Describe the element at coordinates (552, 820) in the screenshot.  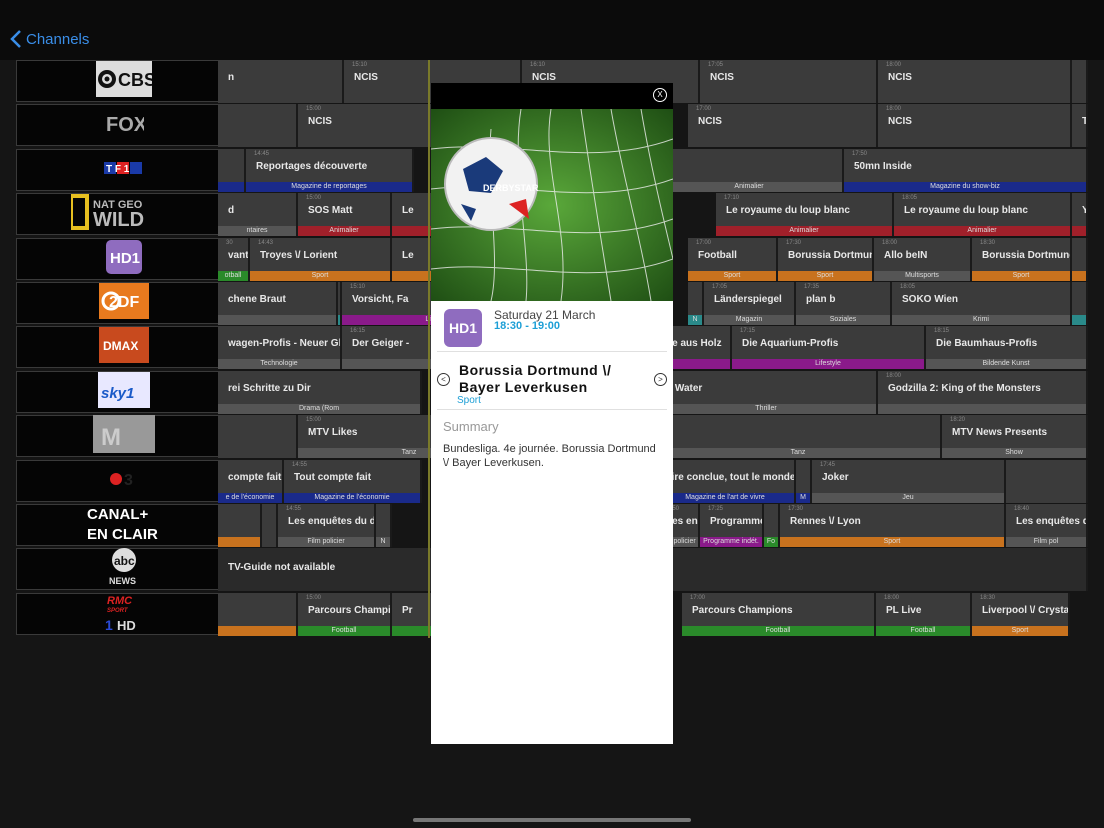
I see `home-indicator` at that location.